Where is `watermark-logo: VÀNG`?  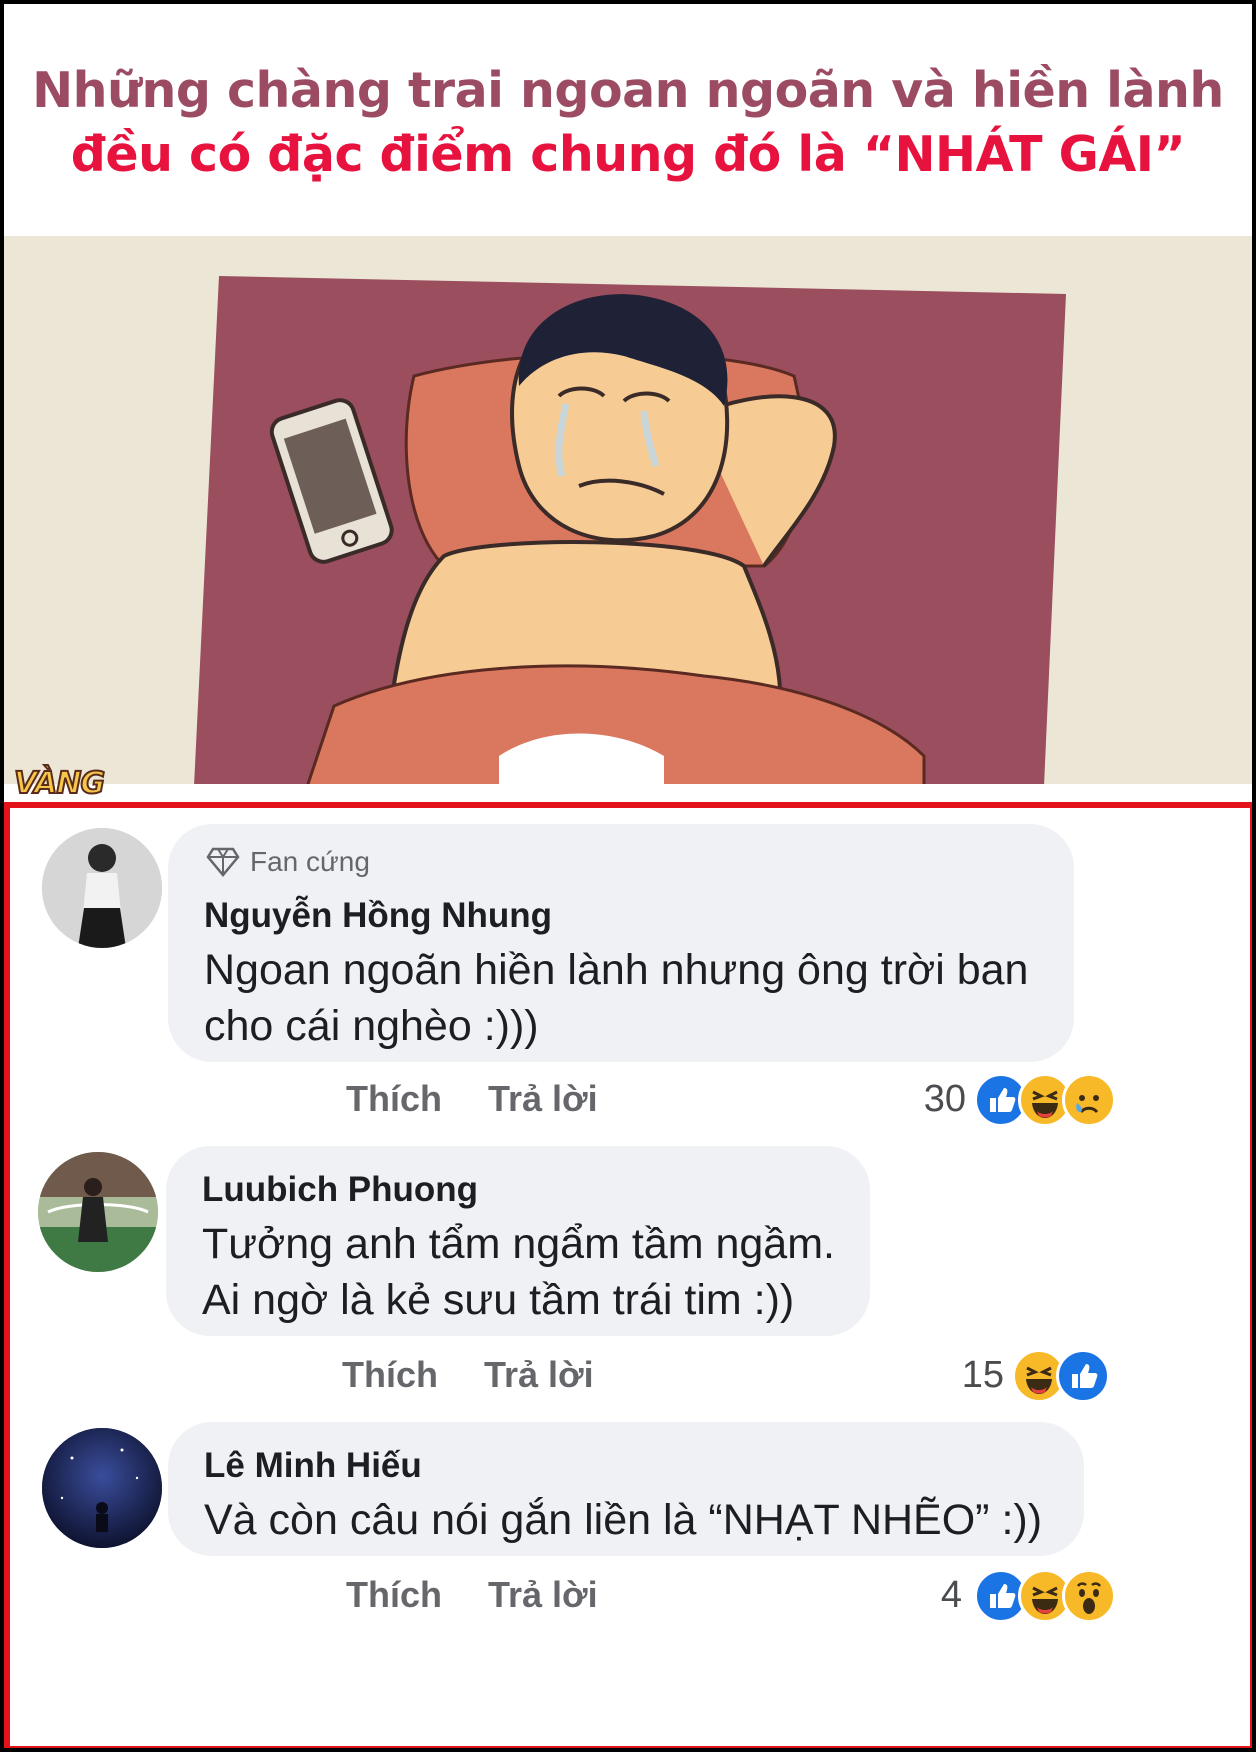
watermark-logo: VÀNG is located at coordinates (59, 783).